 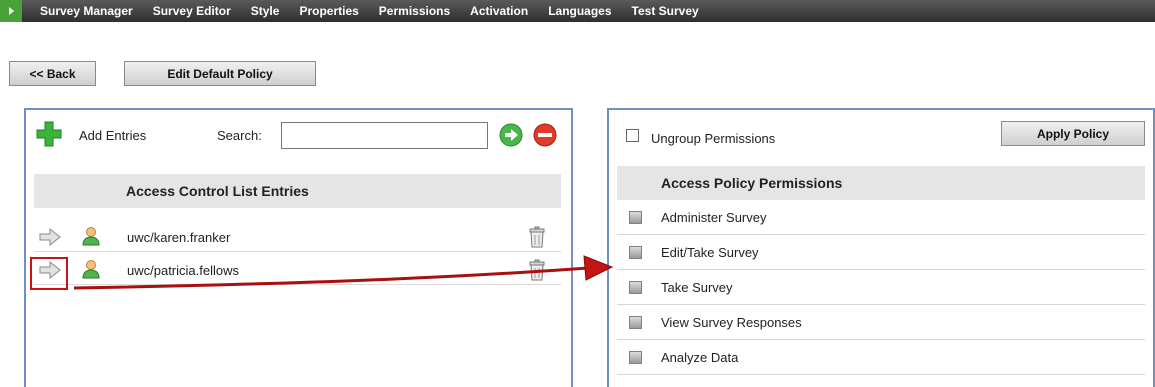 What do you see at coordinates (192, 11) in the screenshot?
I see `nav-survey-editor: Survey Editor` at bounding box center [192, 11].